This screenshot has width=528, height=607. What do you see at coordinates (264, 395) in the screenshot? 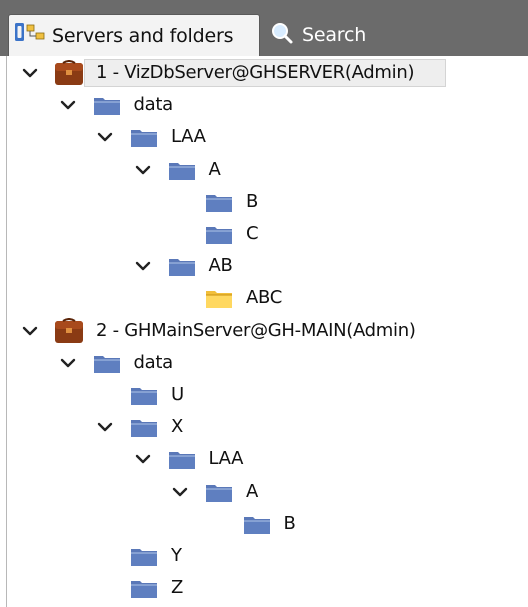
I see `tree-node: U` at bounding box center [264, 395].